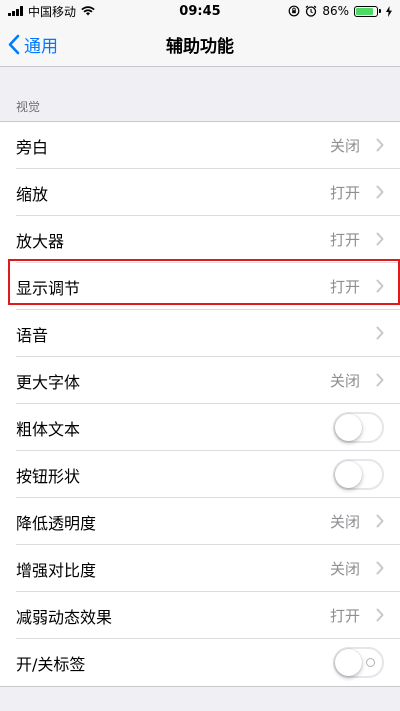  I want to click on row-label: 减弱动态效果, so click(64, 617).